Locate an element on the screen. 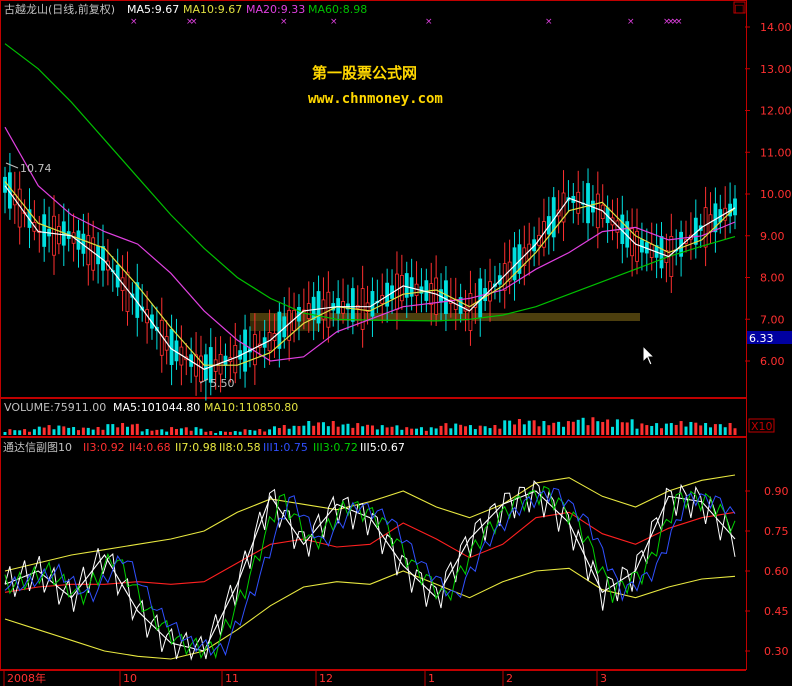 The height and width of the screenshot is (686, 792). indicator-tick-label: 0.45 is located at coordinates (776, 611).